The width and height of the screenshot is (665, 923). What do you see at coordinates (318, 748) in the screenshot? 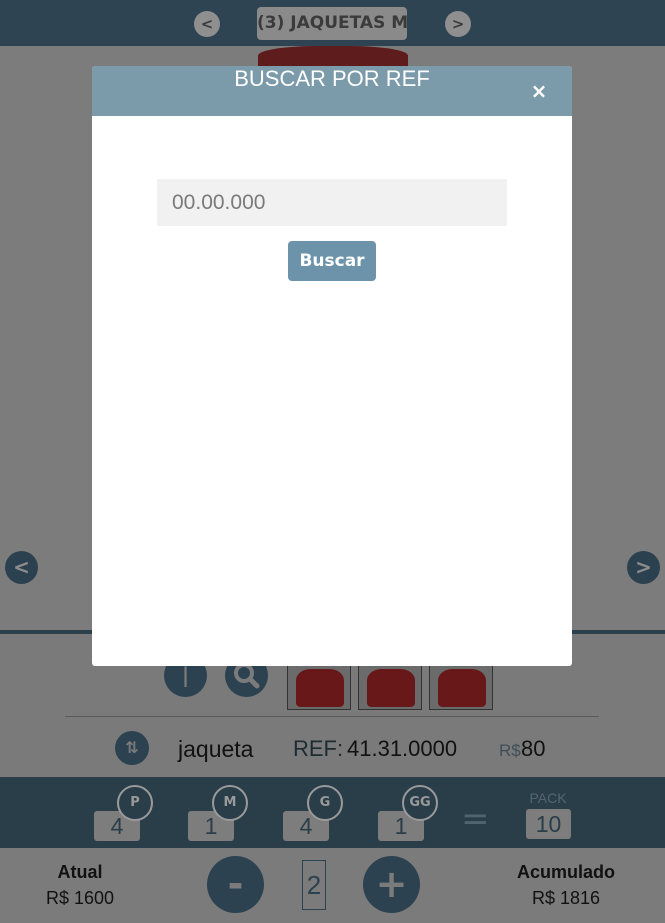
I see `ref-label: REF:` at bounding box center [318, 748].